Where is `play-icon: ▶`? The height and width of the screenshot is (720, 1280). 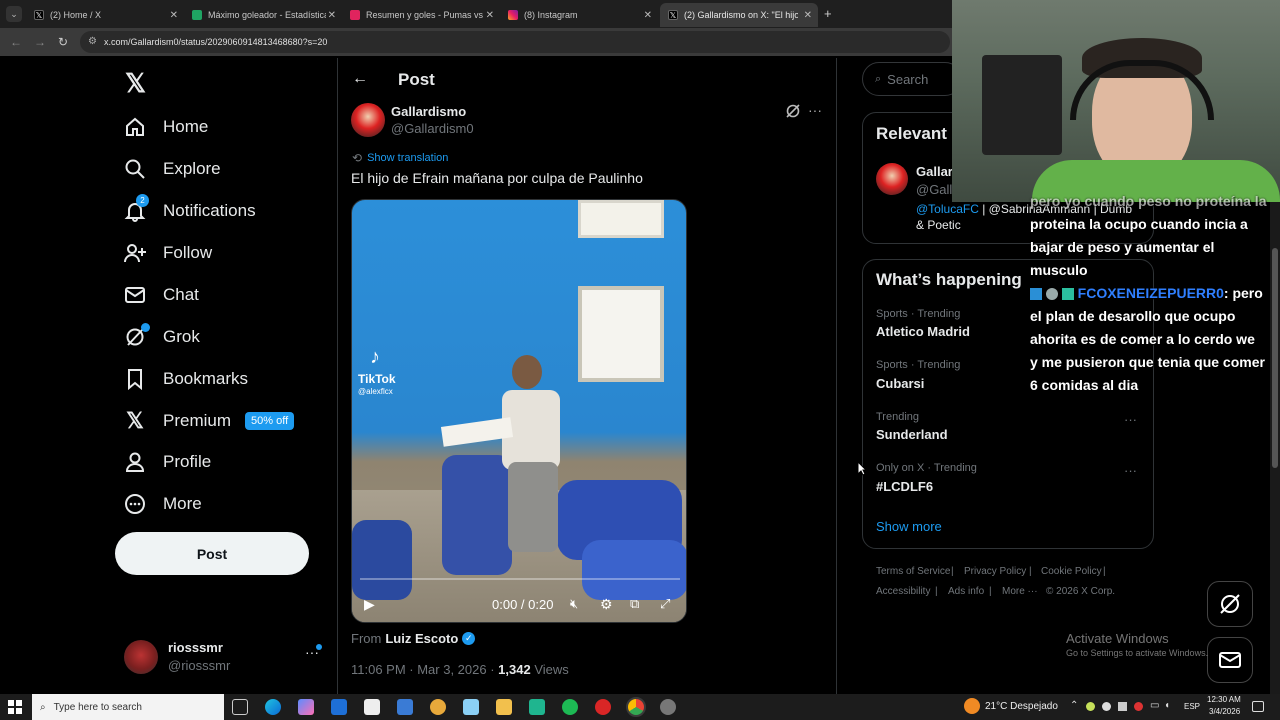 play-icon: ▶ is located at coordinates (369, 604).